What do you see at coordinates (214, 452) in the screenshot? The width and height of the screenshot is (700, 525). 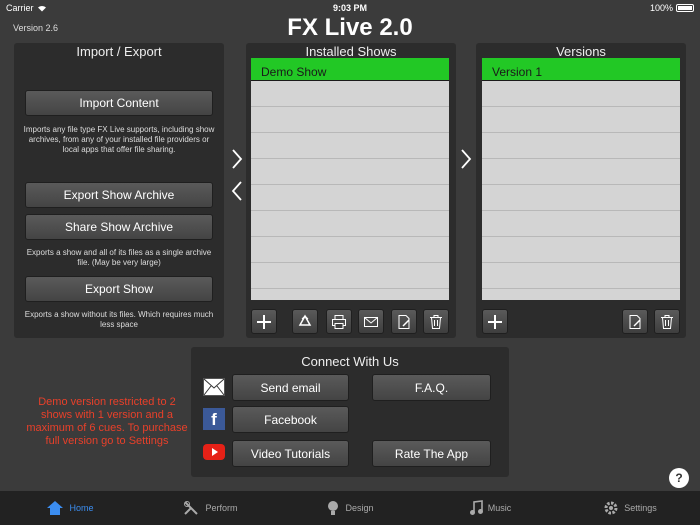 I see `youtube-icon` at bounding box center [214, 452].